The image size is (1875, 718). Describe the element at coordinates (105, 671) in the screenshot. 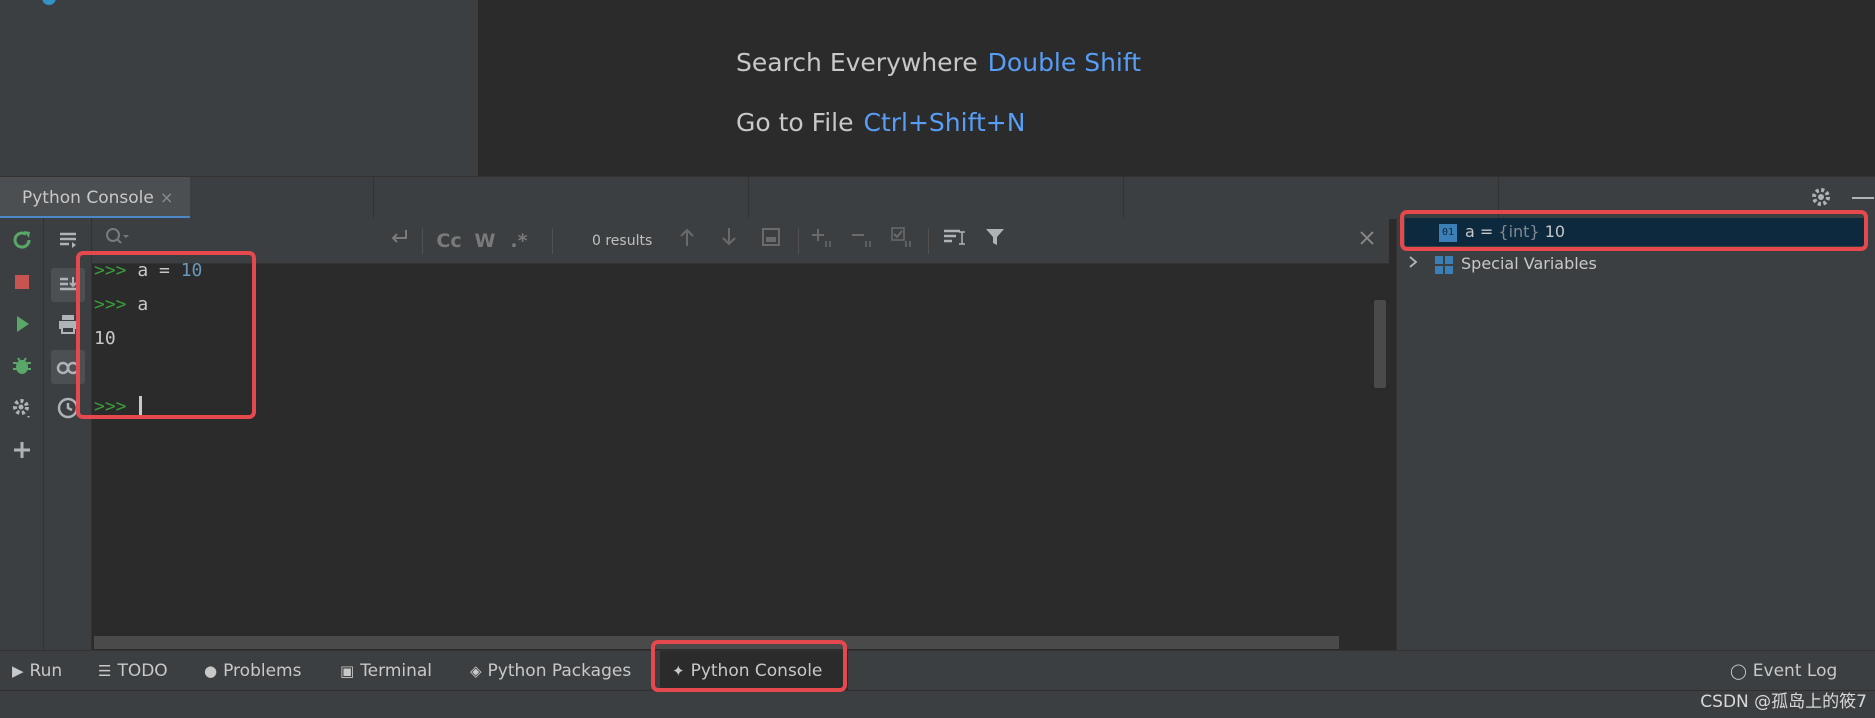

I see `todo-icon: ☰` at that location.